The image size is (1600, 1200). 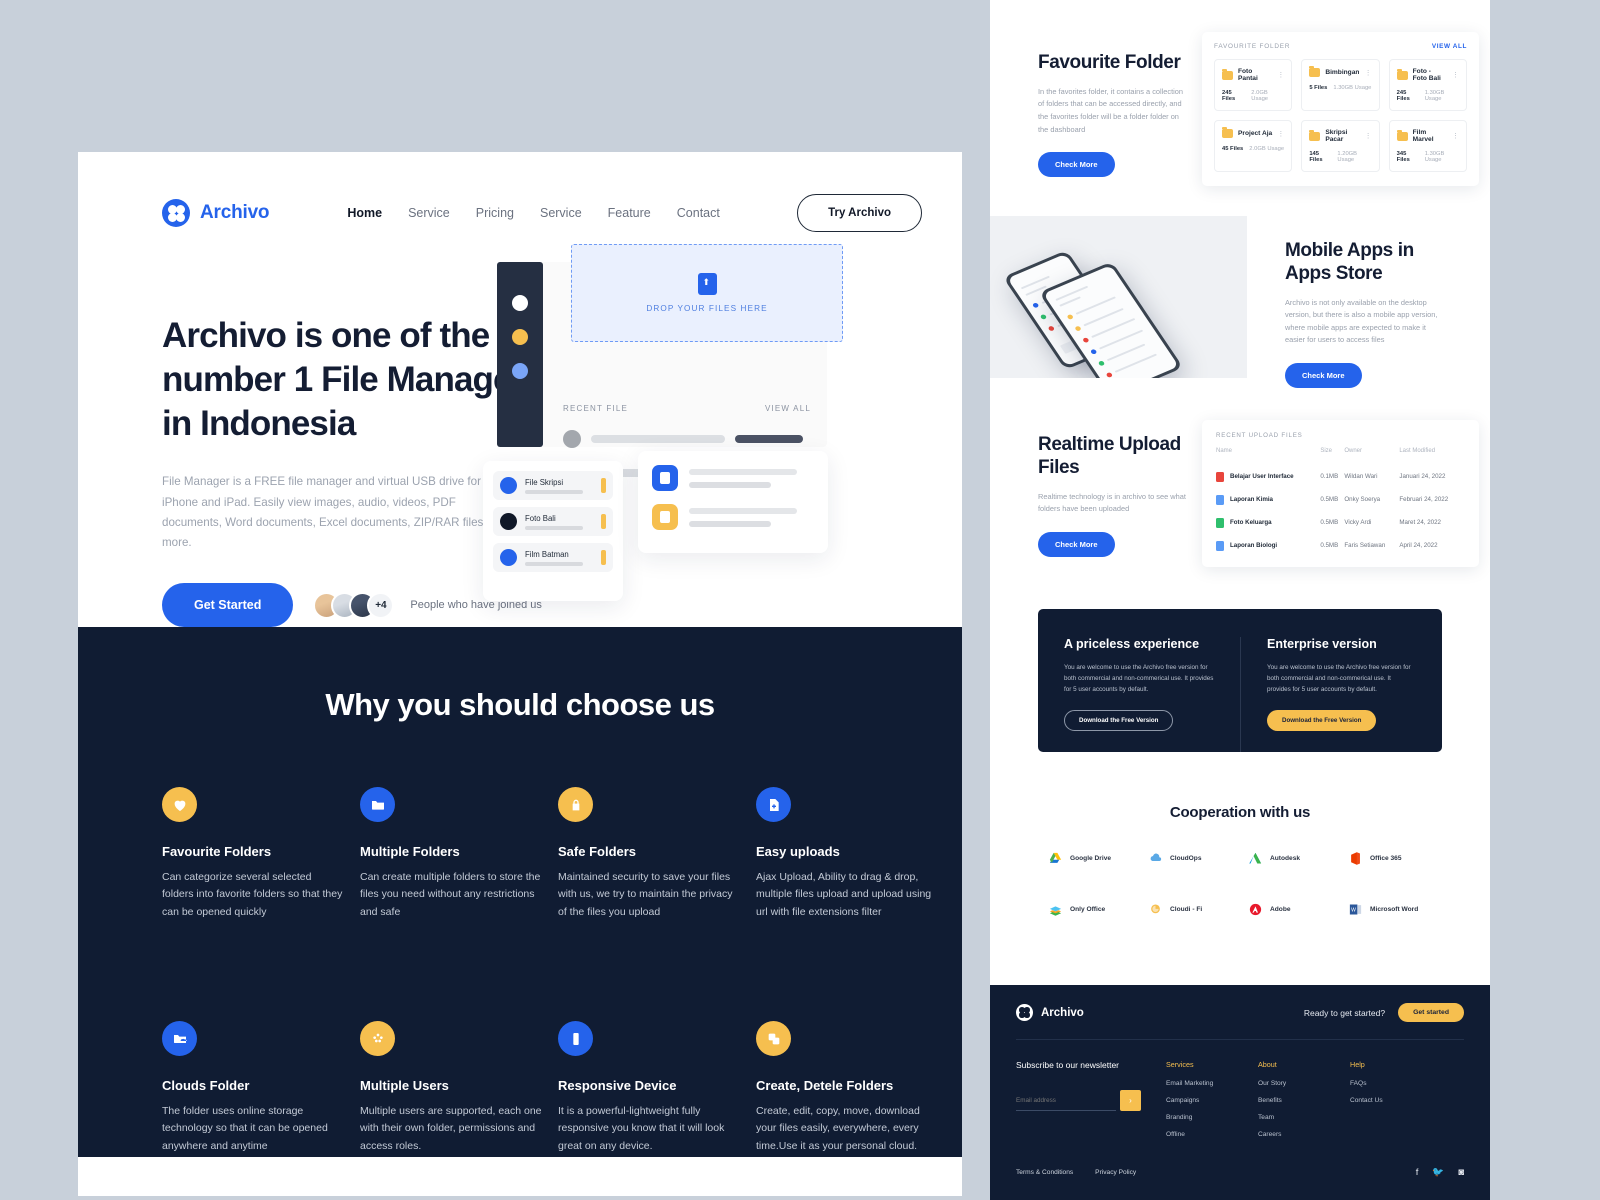 I want to click on partner-name: Cloudi - Fi, so click(x=1186, y=909).